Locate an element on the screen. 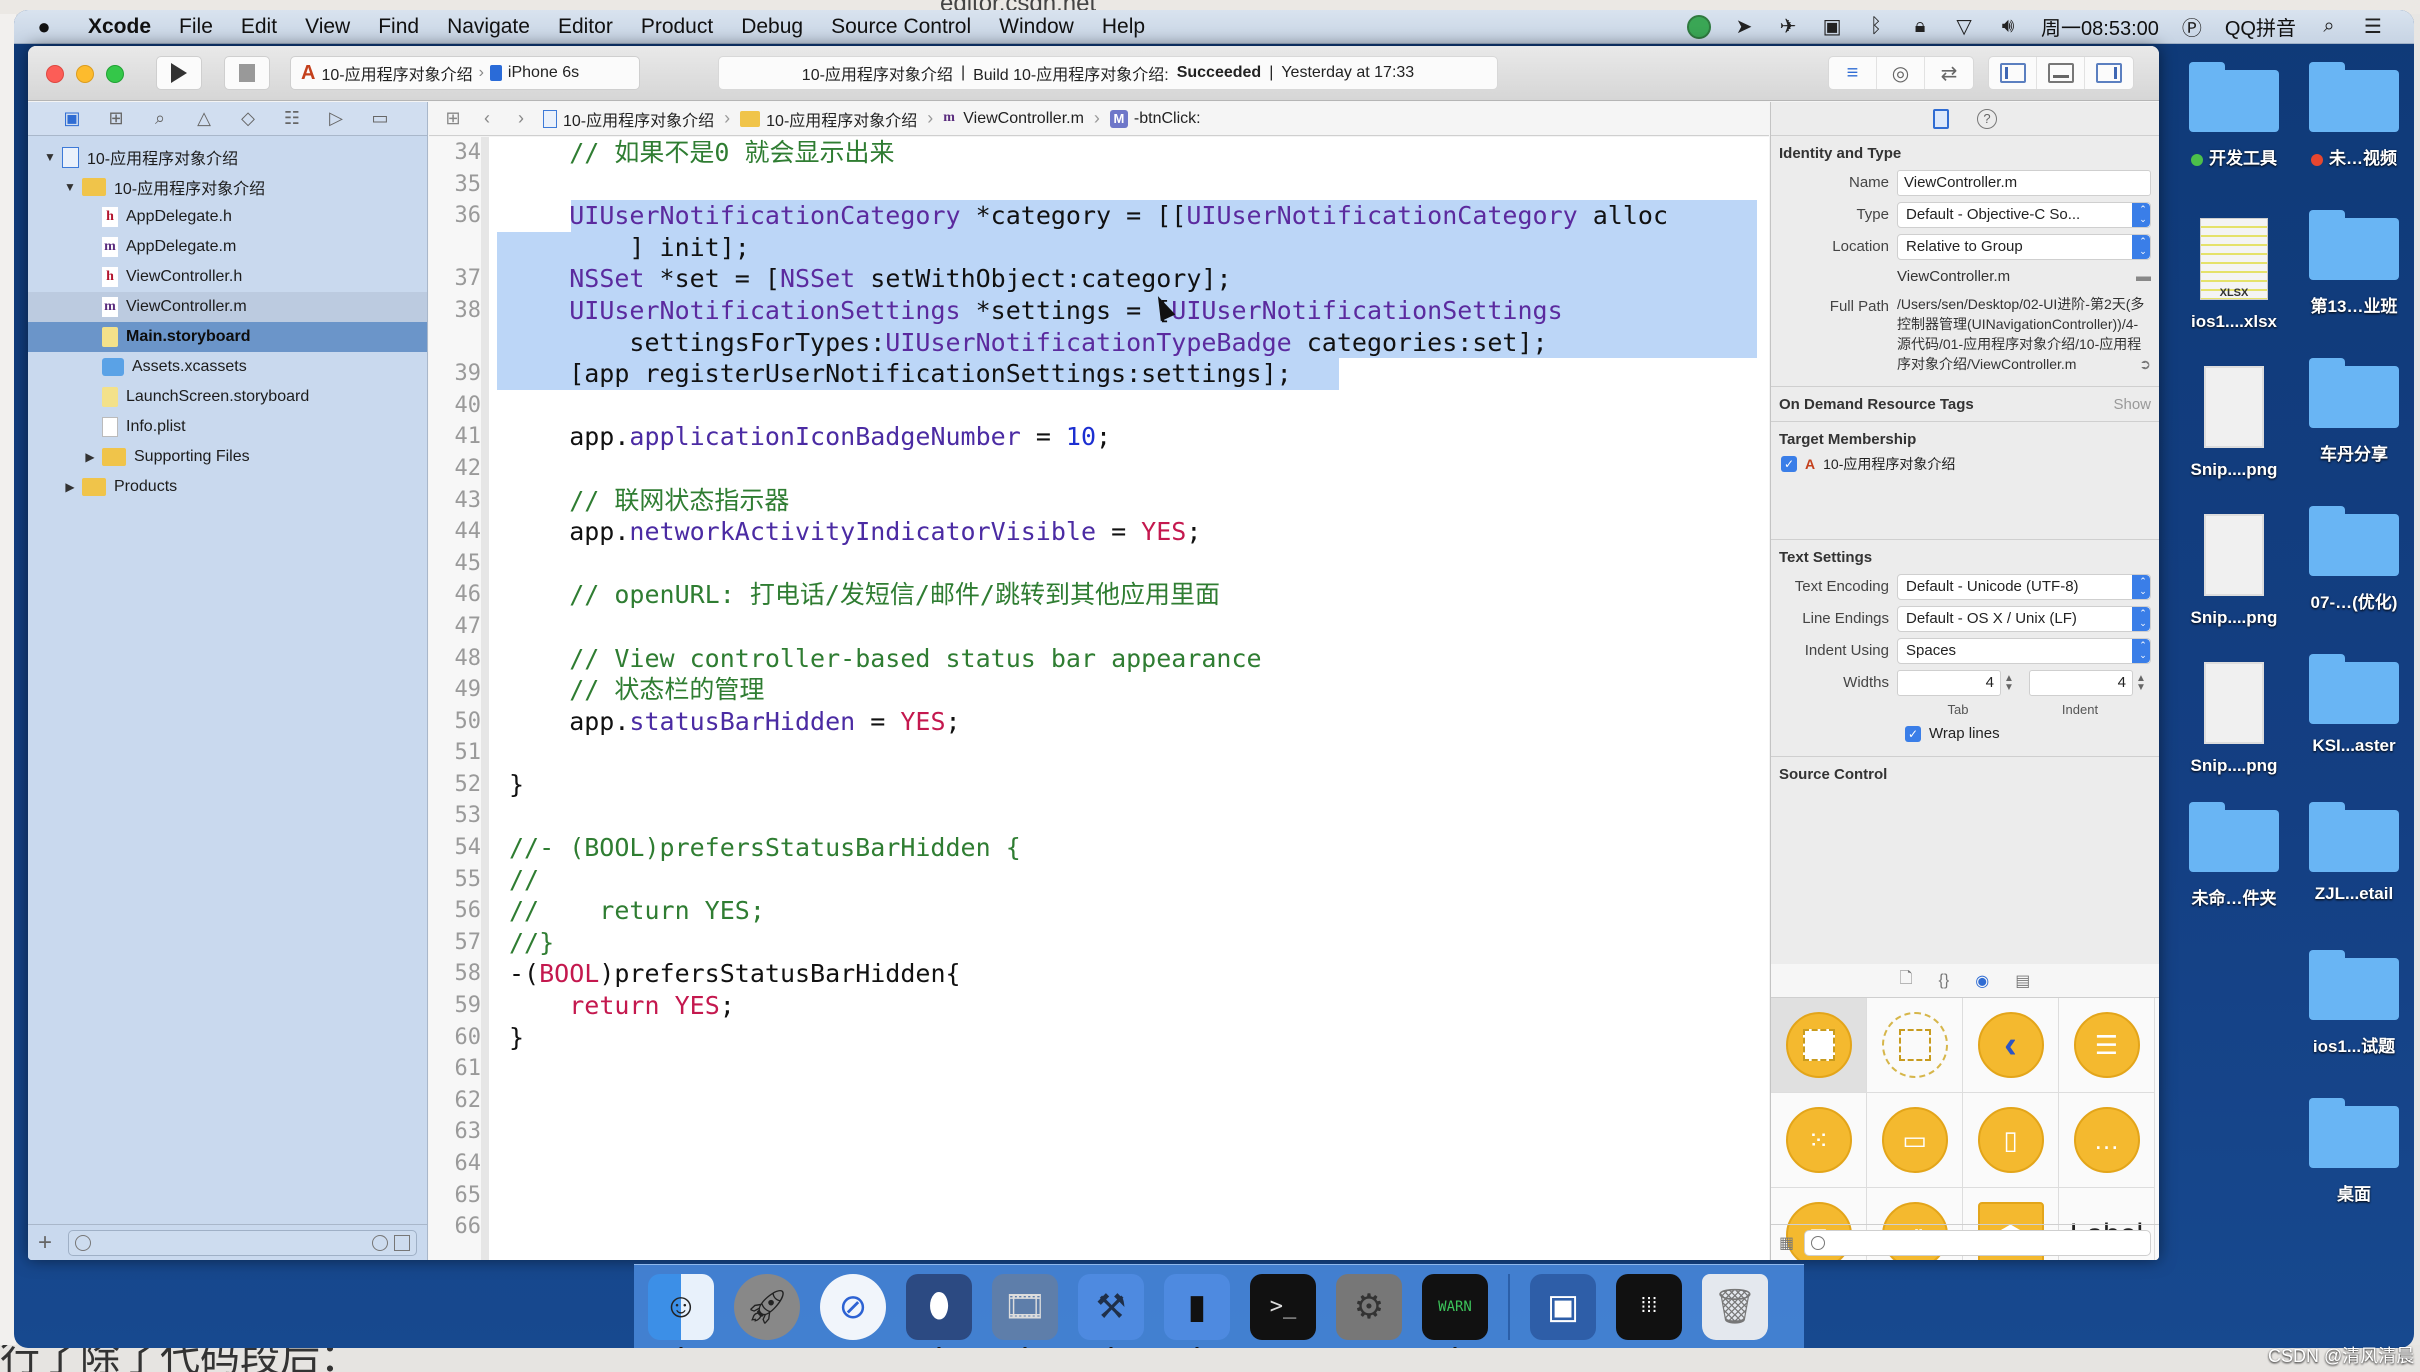 This screenshot has width=2420, height=1372. tree-item: Main.storyboard is located at coordinates (227, 337).